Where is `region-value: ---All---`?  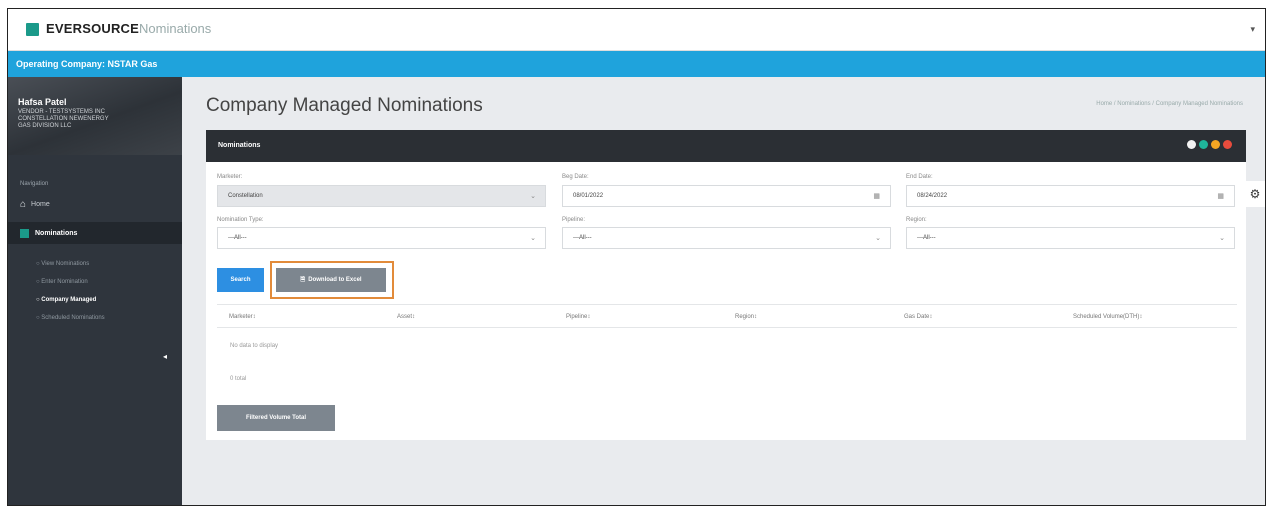 region-value: ---All--- is located at coordinates (926, 238).